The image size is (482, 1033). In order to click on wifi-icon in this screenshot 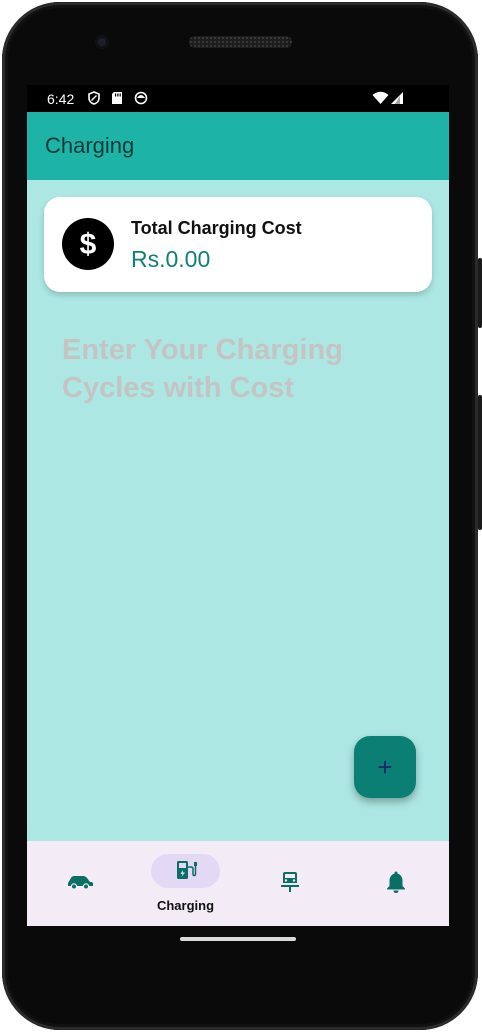, I will do `click(380, 97)`.